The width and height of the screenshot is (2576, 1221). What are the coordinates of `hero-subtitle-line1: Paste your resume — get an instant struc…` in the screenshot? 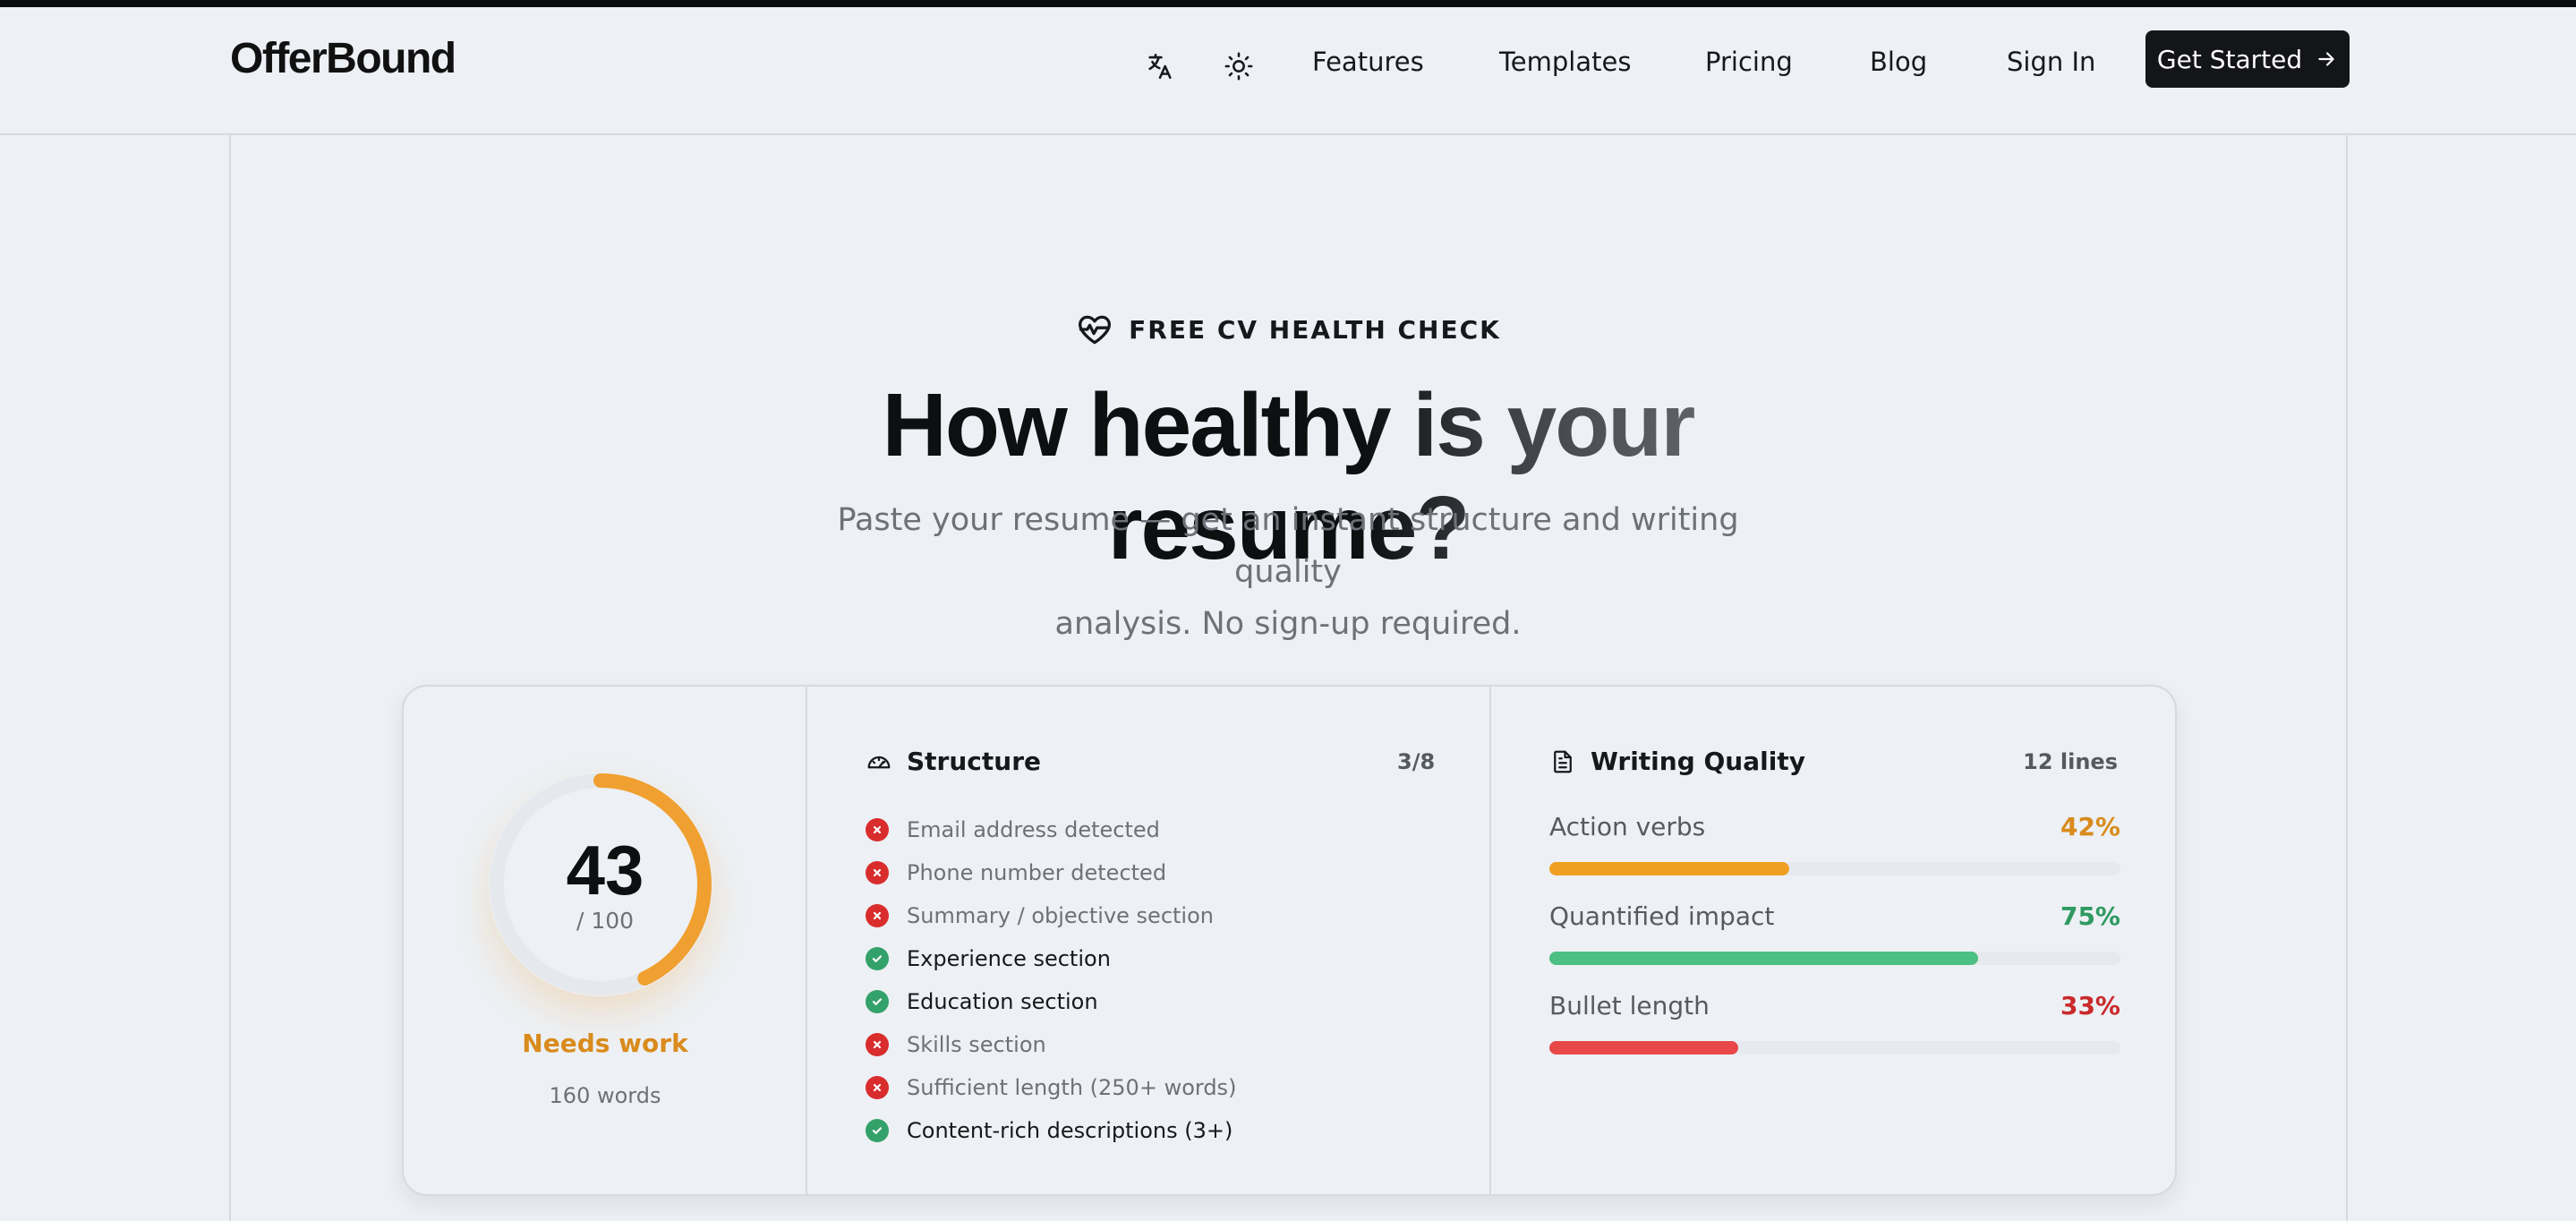 It's located at (1288, 546).